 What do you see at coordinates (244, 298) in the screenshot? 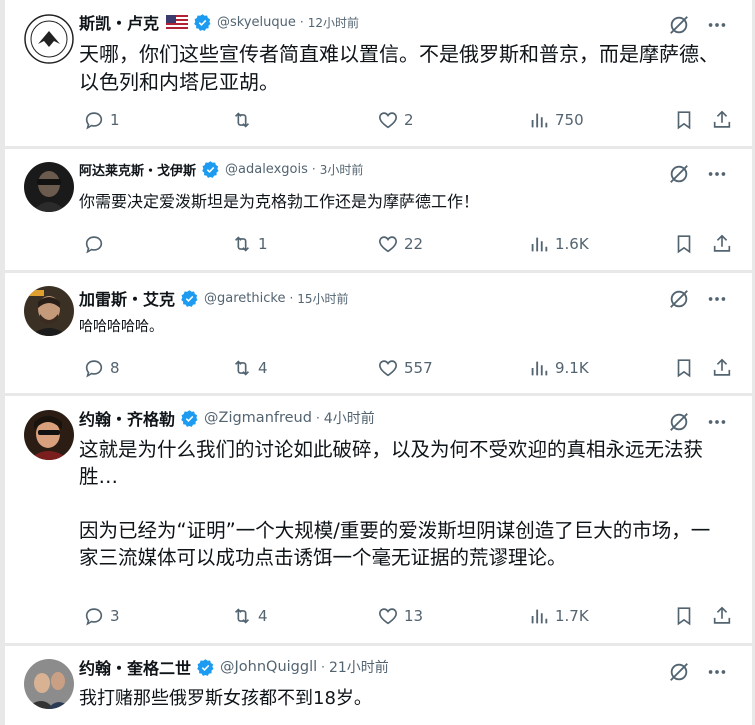
I see `user-handle: @garethicke` at bounding box center [244, 298].